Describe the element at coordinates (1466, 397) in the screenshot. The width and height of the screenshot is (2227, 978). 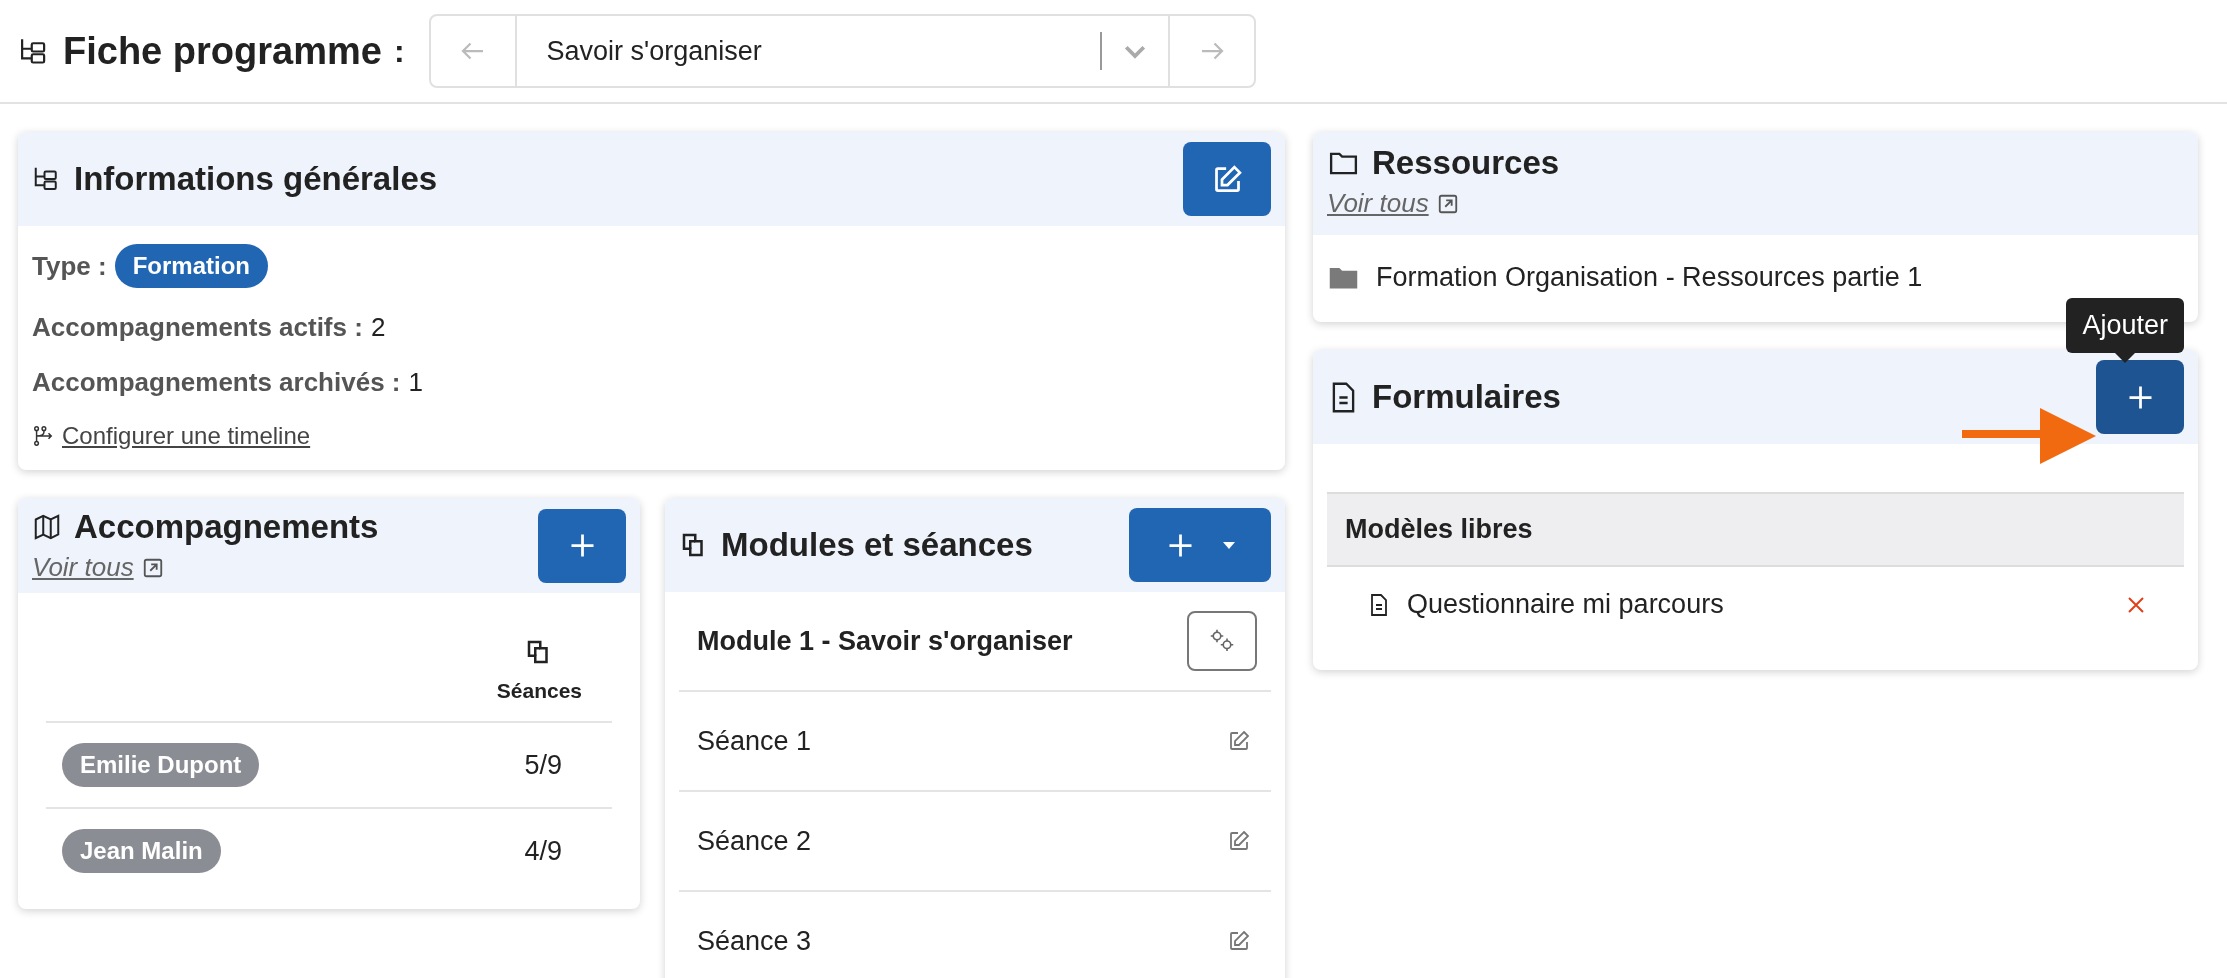
I see `card-title: Formulaires` at that location.